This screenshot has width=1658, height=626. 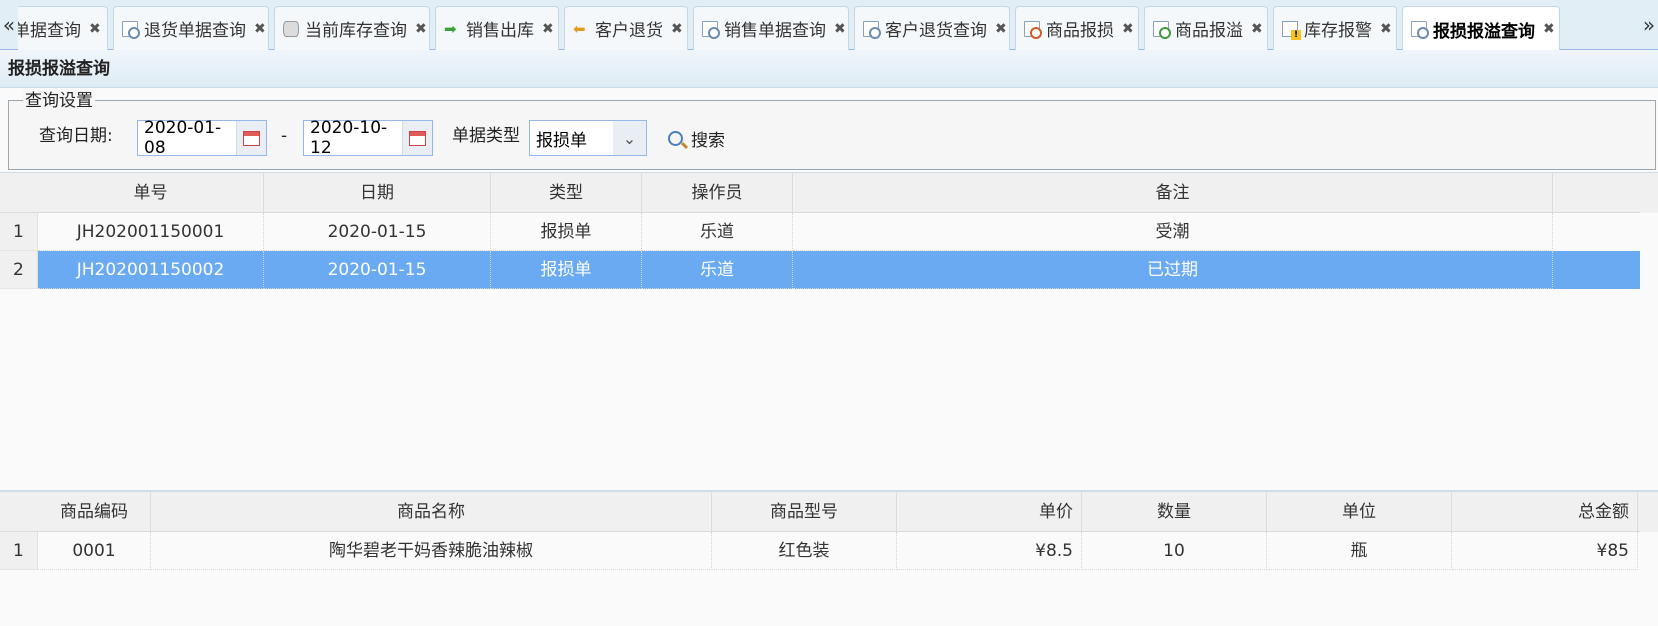 What do you see at coordinates (94, 551) in the screenshot?
I see `cell-product-code: 0001` at bounding box center [94, 551].